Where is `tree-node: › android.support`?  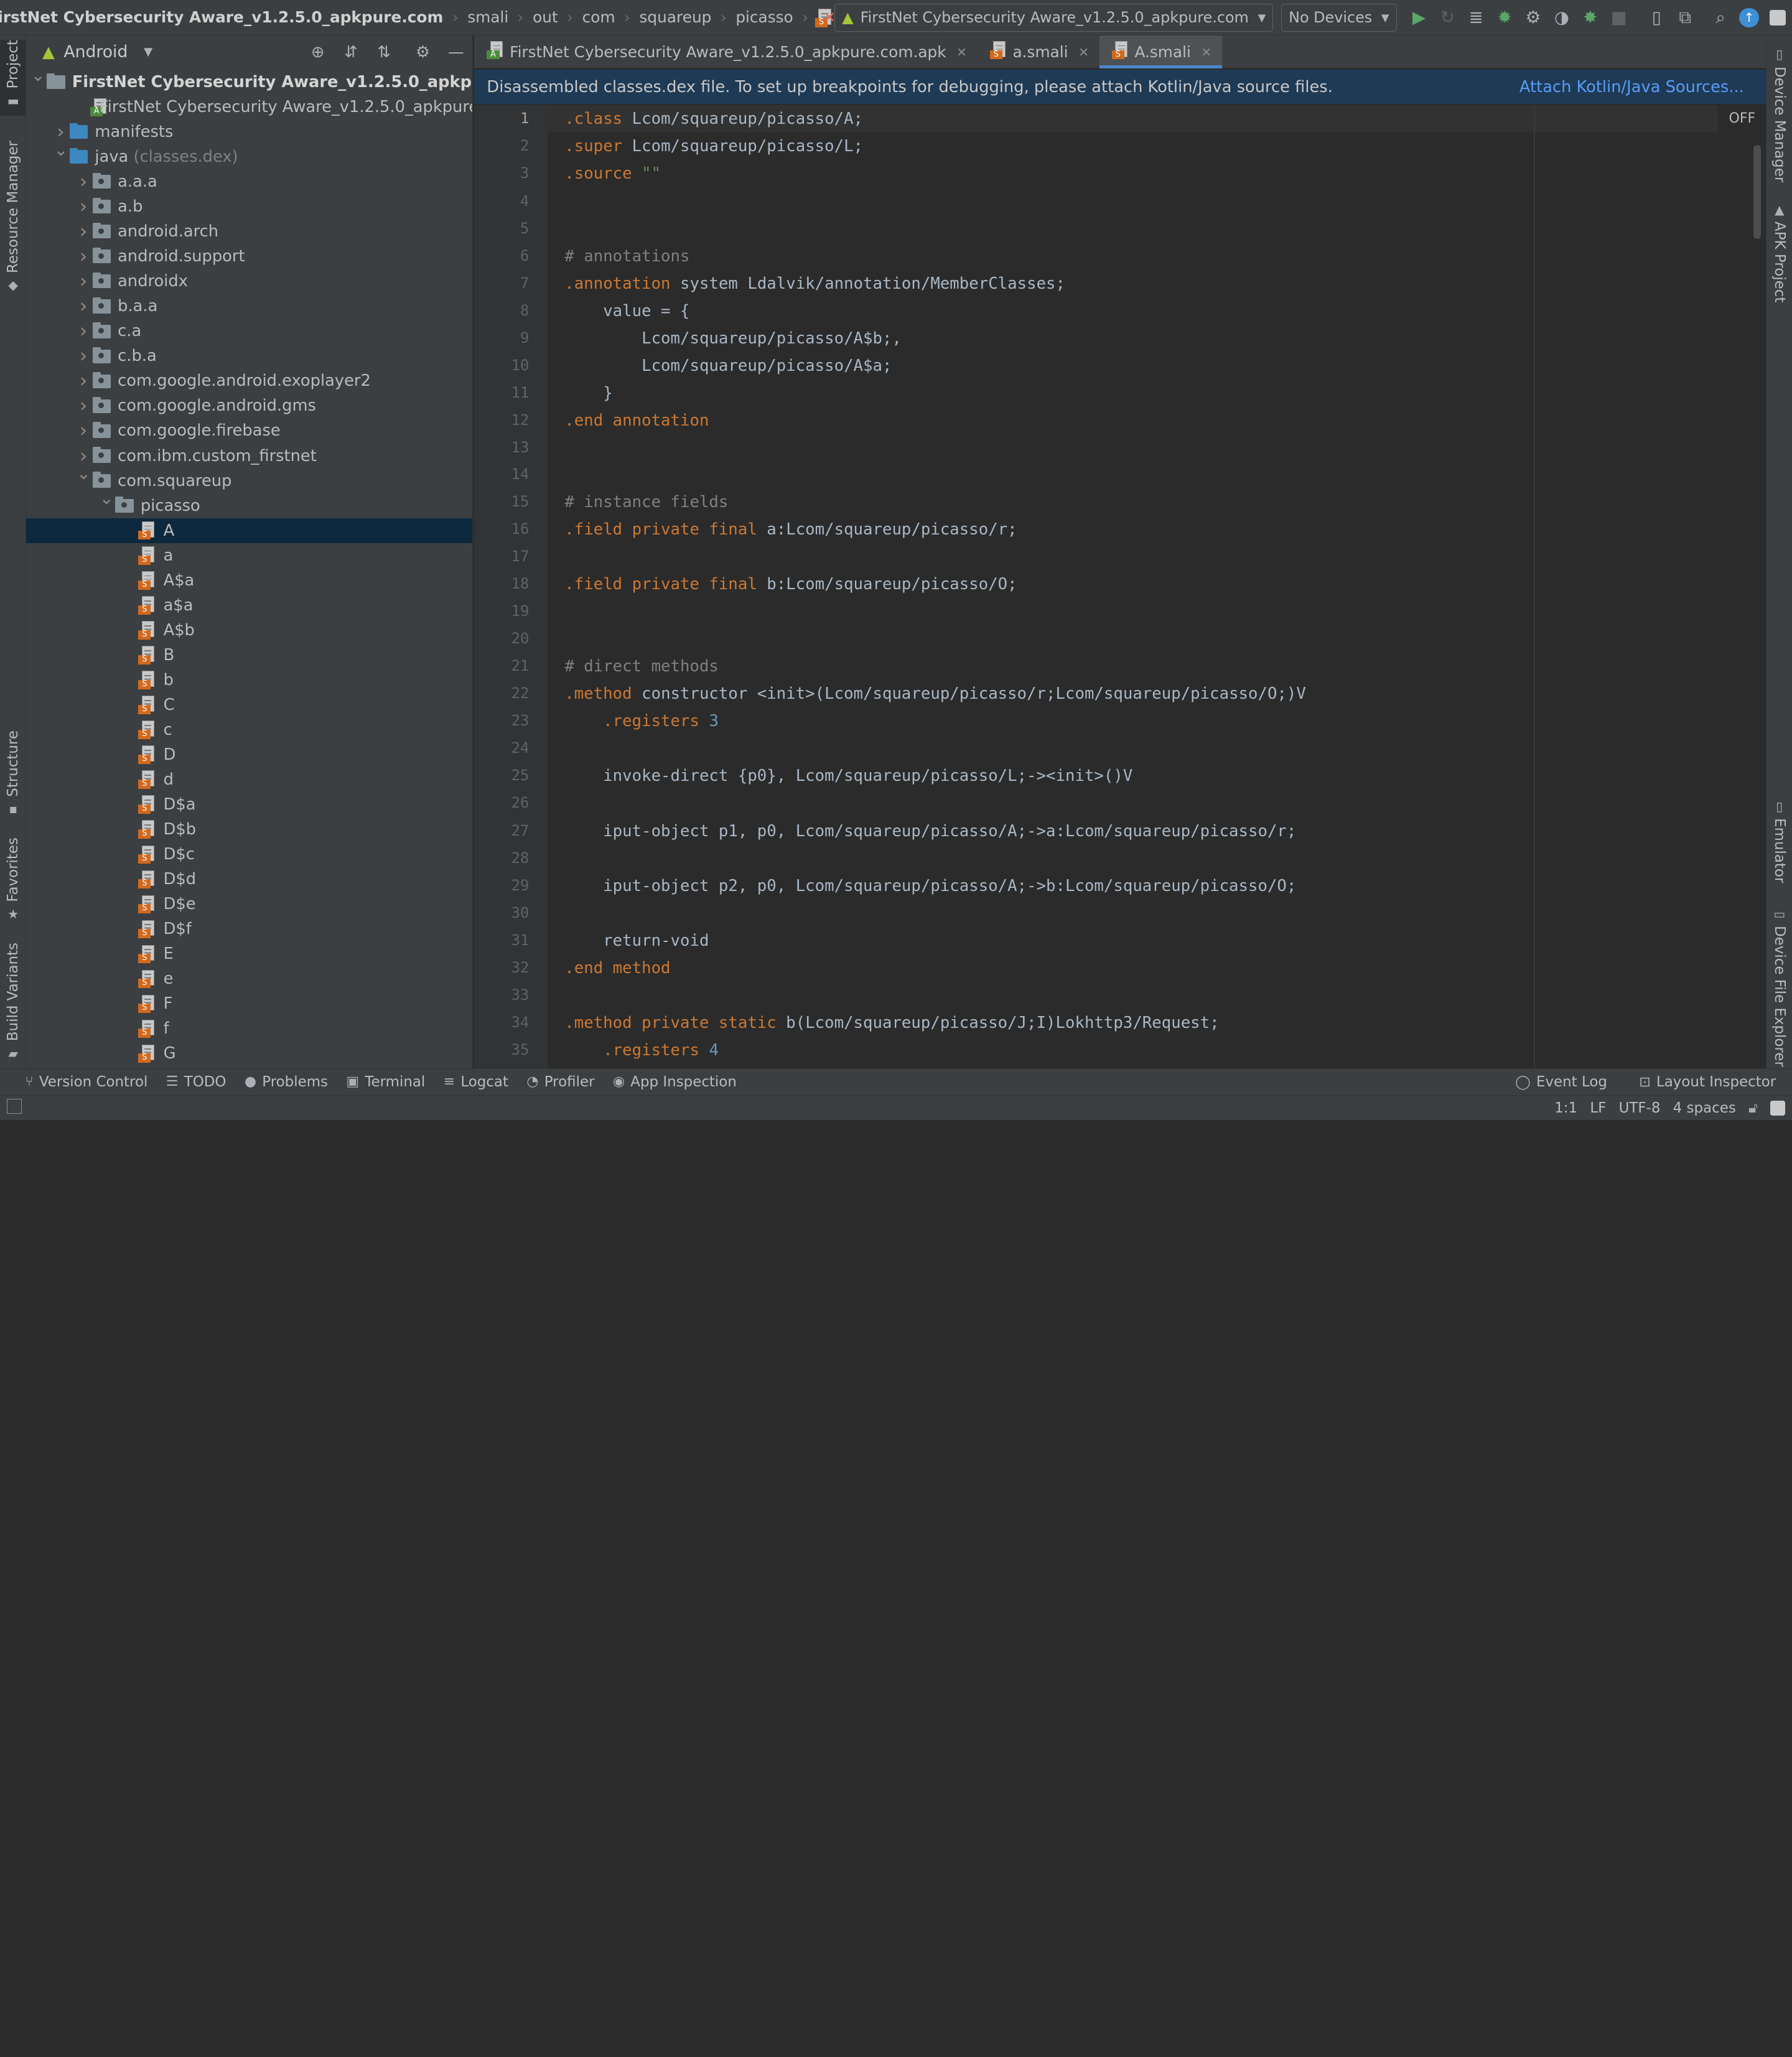
tree-node: › android.support is located at coordinates (249, 256).